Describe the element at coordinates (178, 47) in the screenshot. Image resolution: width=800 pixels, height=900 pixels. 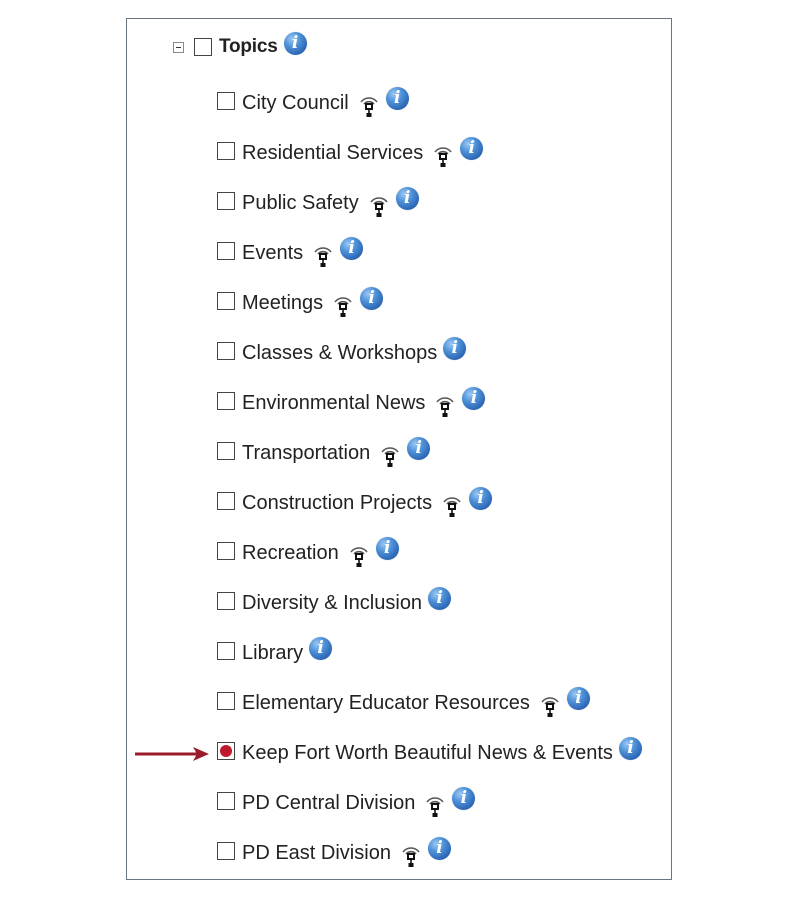
I see `collapse-minus-icon` at that location.